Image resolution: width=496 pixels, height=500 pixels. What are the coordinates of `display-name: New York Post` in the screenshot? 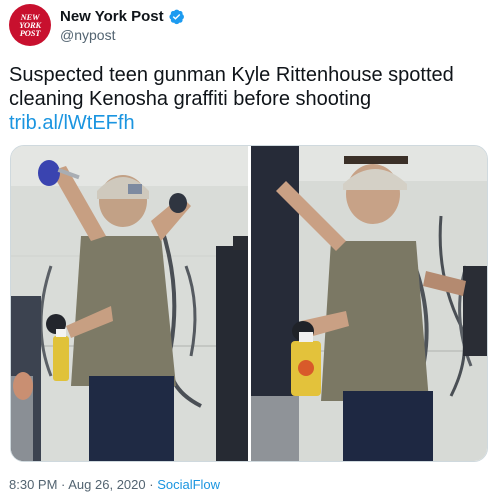 It's located at (112, 16).